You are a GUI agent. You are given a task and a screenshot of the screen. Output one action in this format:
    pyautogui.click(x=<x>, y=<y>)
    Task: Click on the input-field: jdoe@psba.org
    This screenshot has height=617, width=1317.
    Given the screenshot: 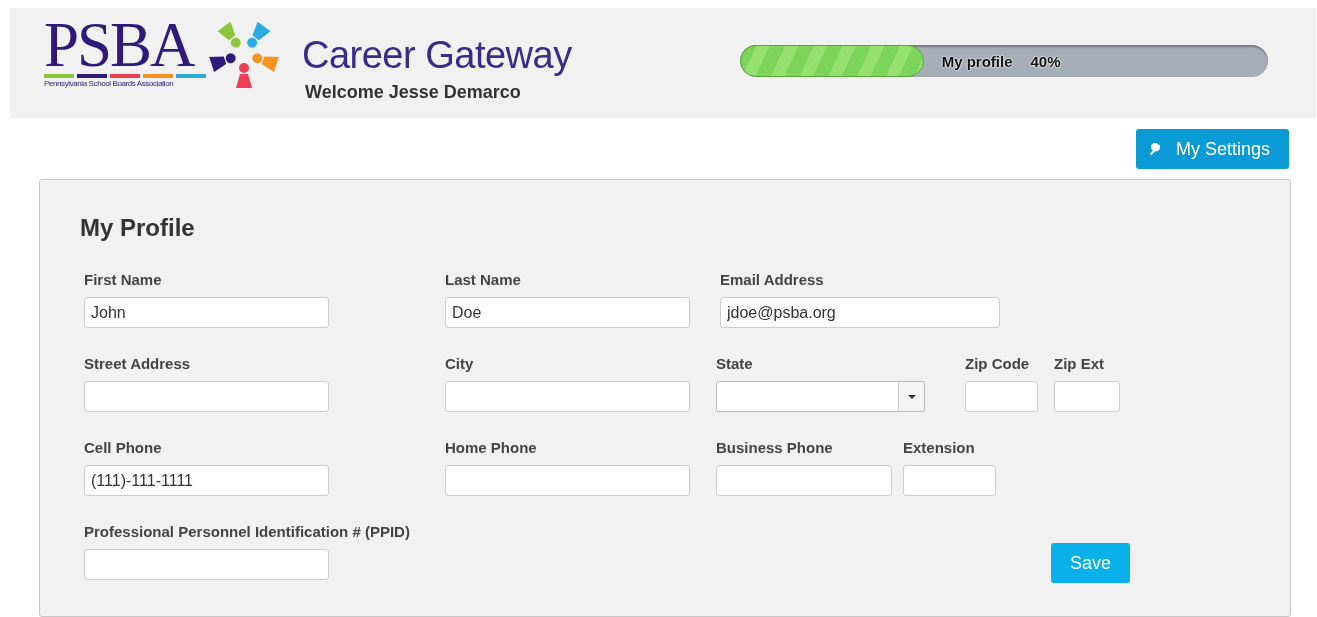 What is the action you would take?
    pyautogui.click(x=860, y=312)
    